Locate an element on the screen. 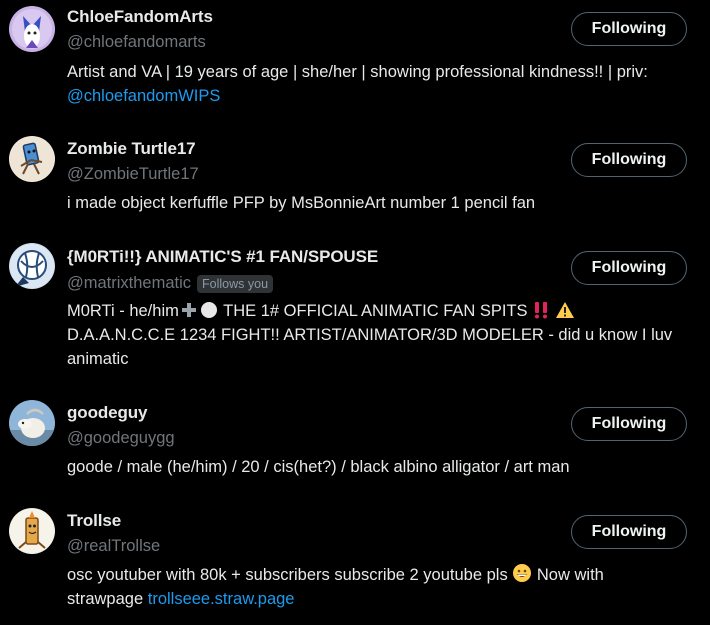 This screenshot has width=710, height=625. user-handle-row: @ZombieTurtle17 is located at coordinates (133, 174).